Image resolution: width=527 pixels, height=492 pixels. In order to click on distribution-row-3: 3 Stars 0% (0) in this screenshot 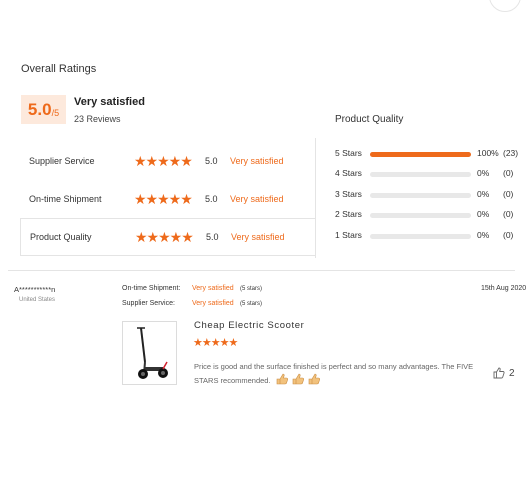, I will do `click(430, 196)`.